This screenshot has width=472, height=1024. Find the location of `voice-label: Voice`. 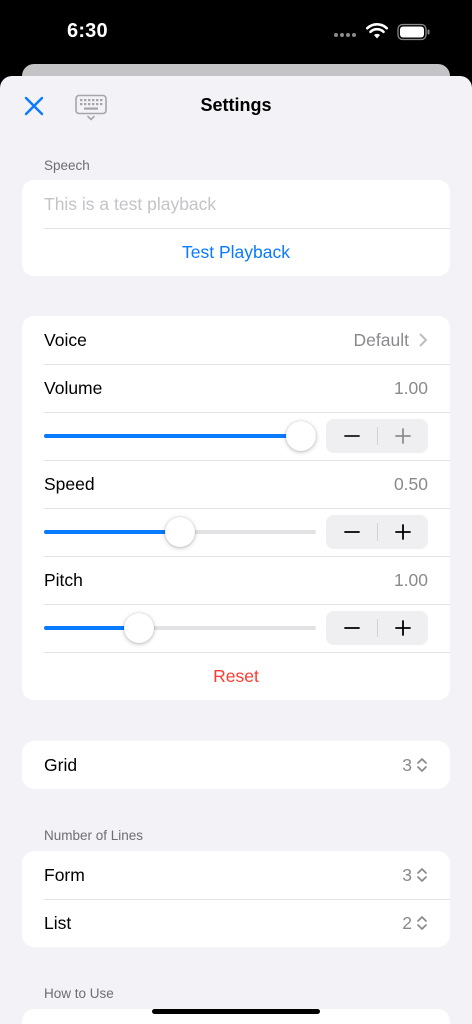

voice-label: Voice is located at coordinates (65, 339).